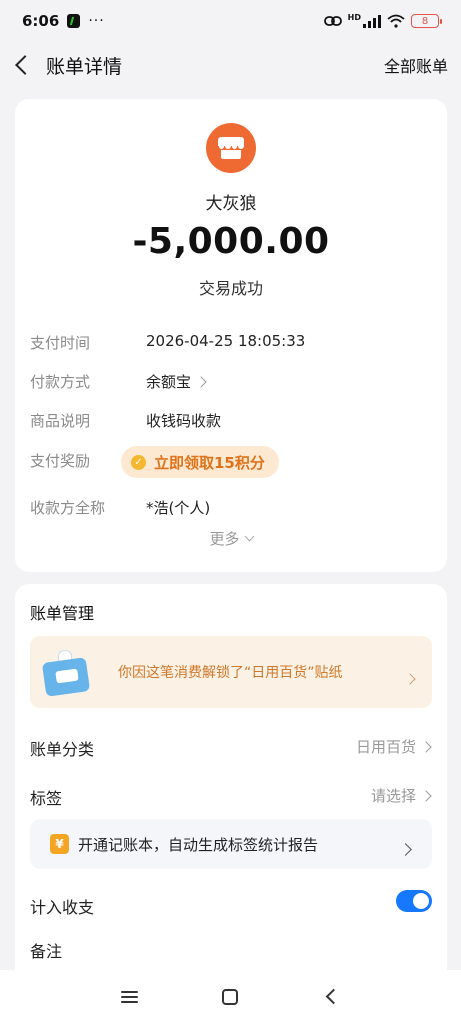 The height and width of the screenshot is (1024, 461). Describe the element at coordinates (224, 539) in the screenshot. I see `more-label: 更多` at that location.